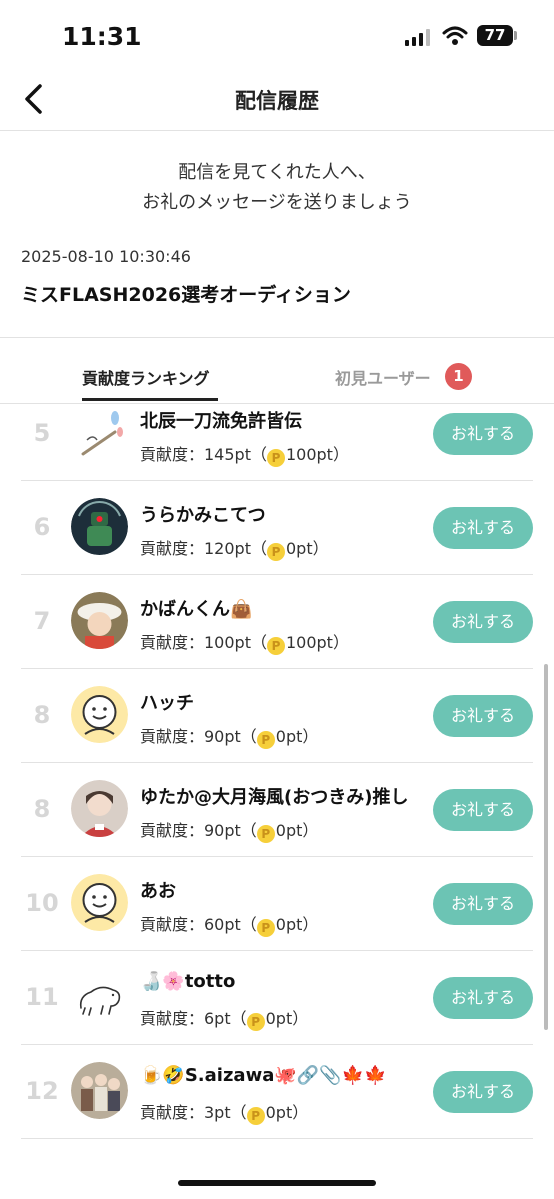  I want to click on contribution-score: 貢献度：60pt（ P 0pt）, so click(229, 924).